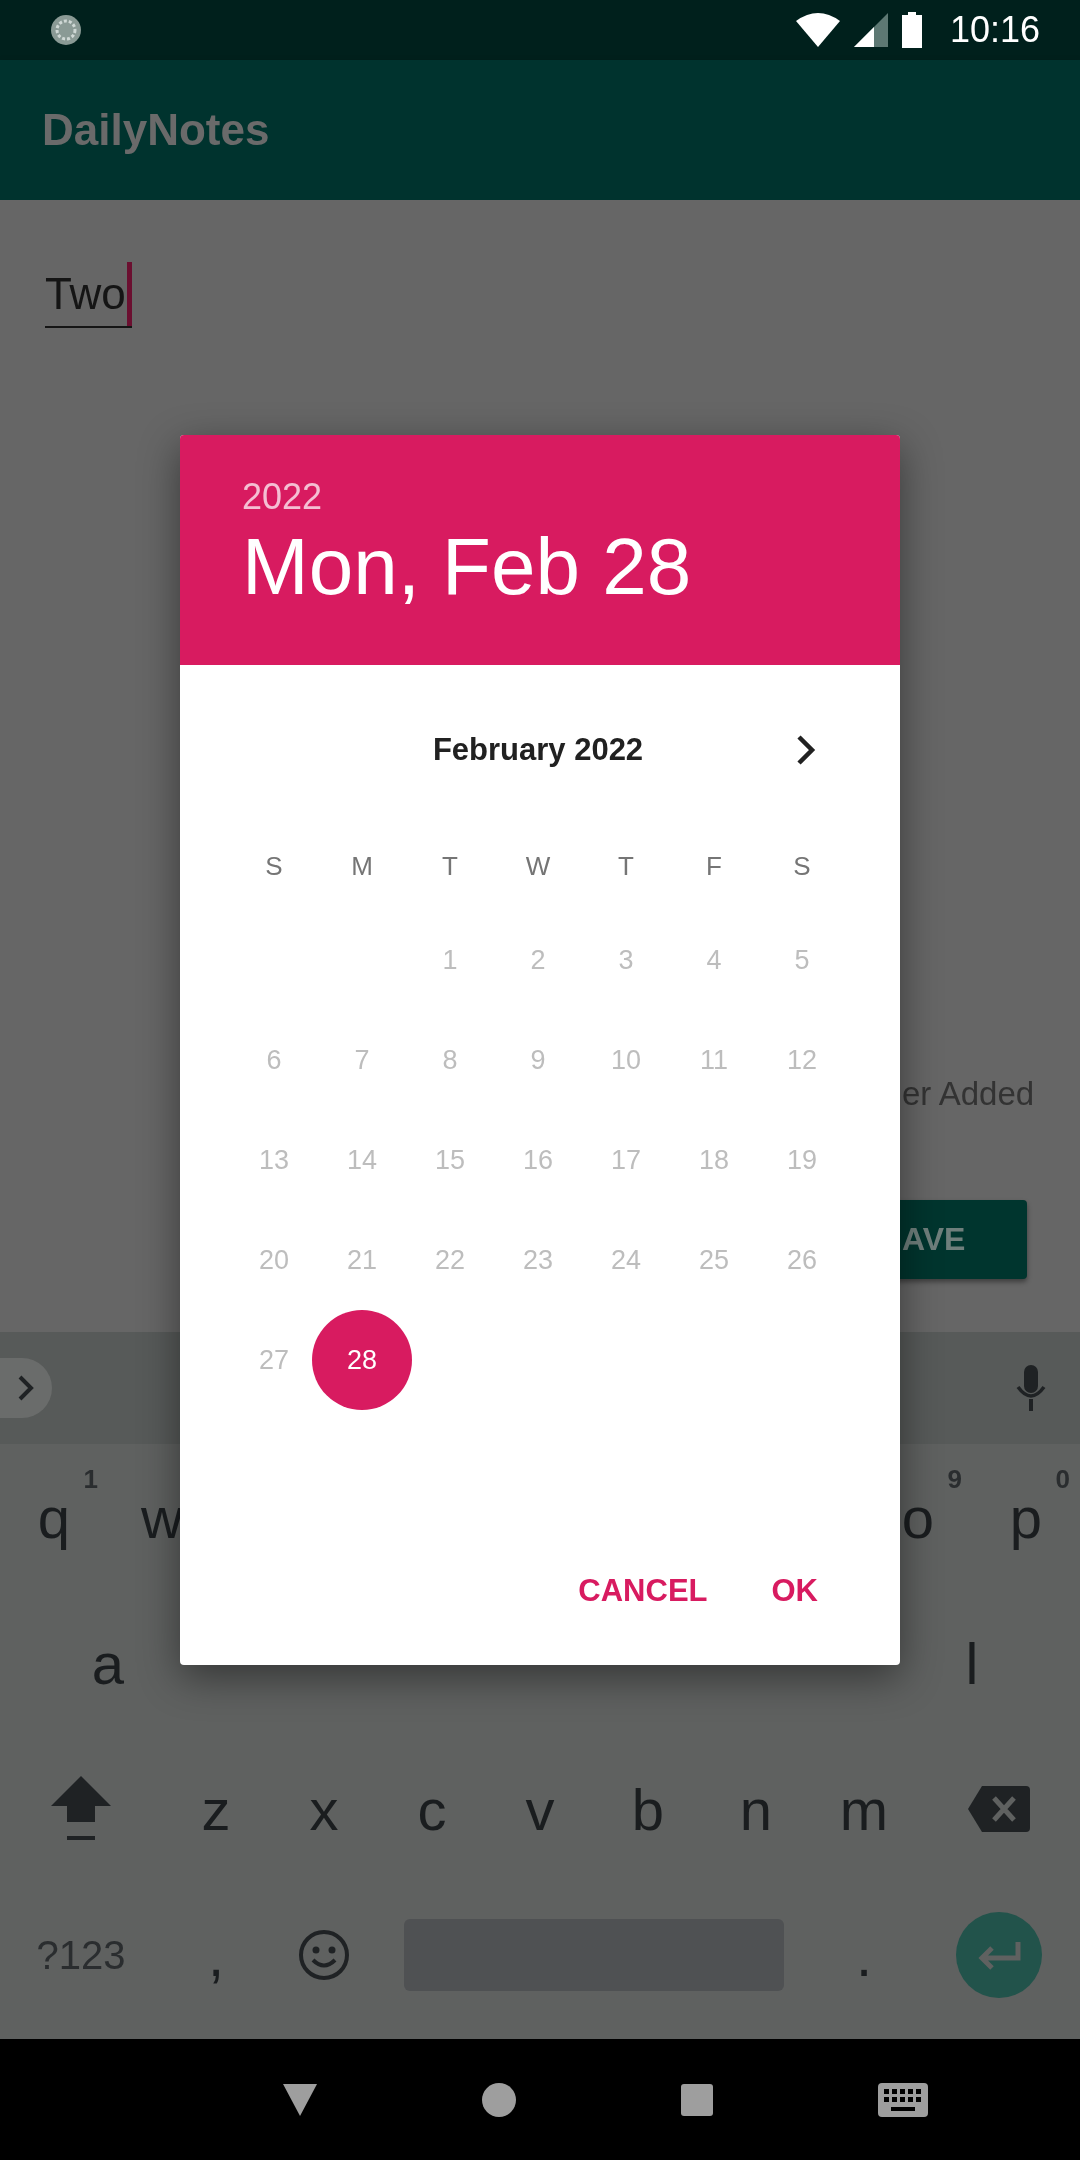 Image resolution: width=1080 pixels, height=2160 pixels. Describe the element at coordinates (538, 750) in the screenshot. I see `month-title: February 2022` at that location.